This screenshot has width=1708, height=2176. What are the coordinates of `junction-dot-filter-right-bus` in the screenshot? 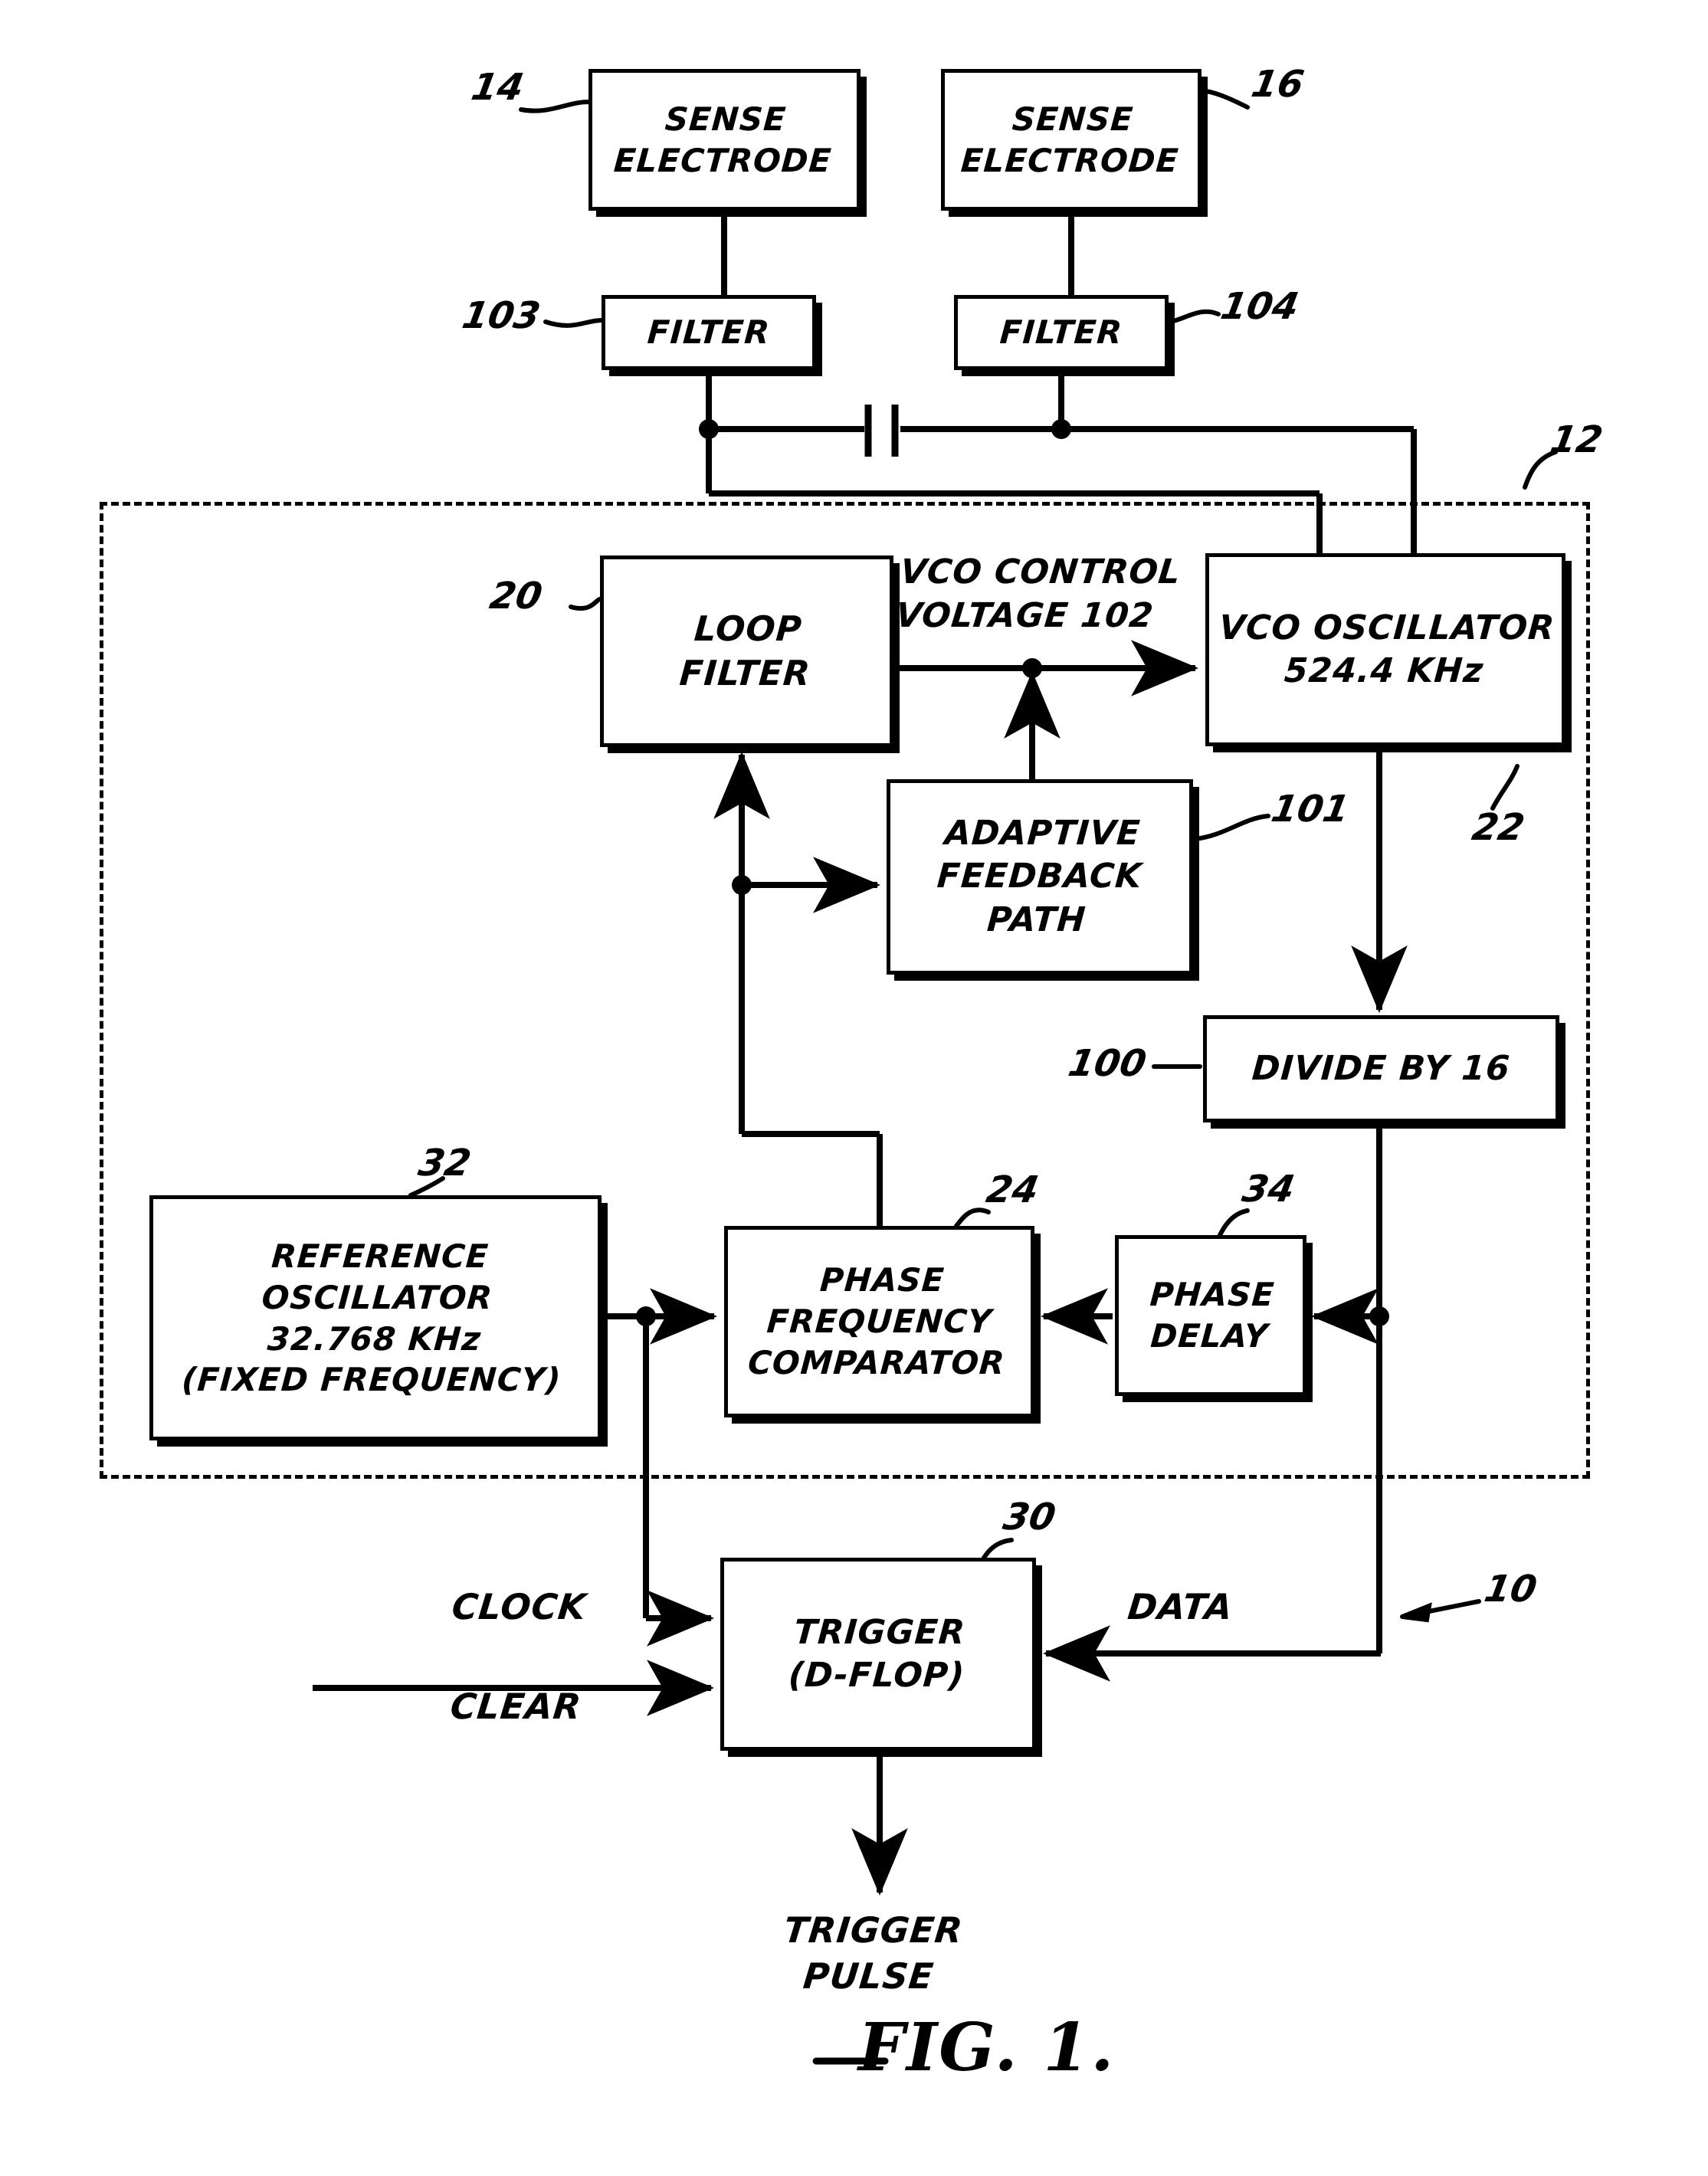 It's located at (1061, 429).